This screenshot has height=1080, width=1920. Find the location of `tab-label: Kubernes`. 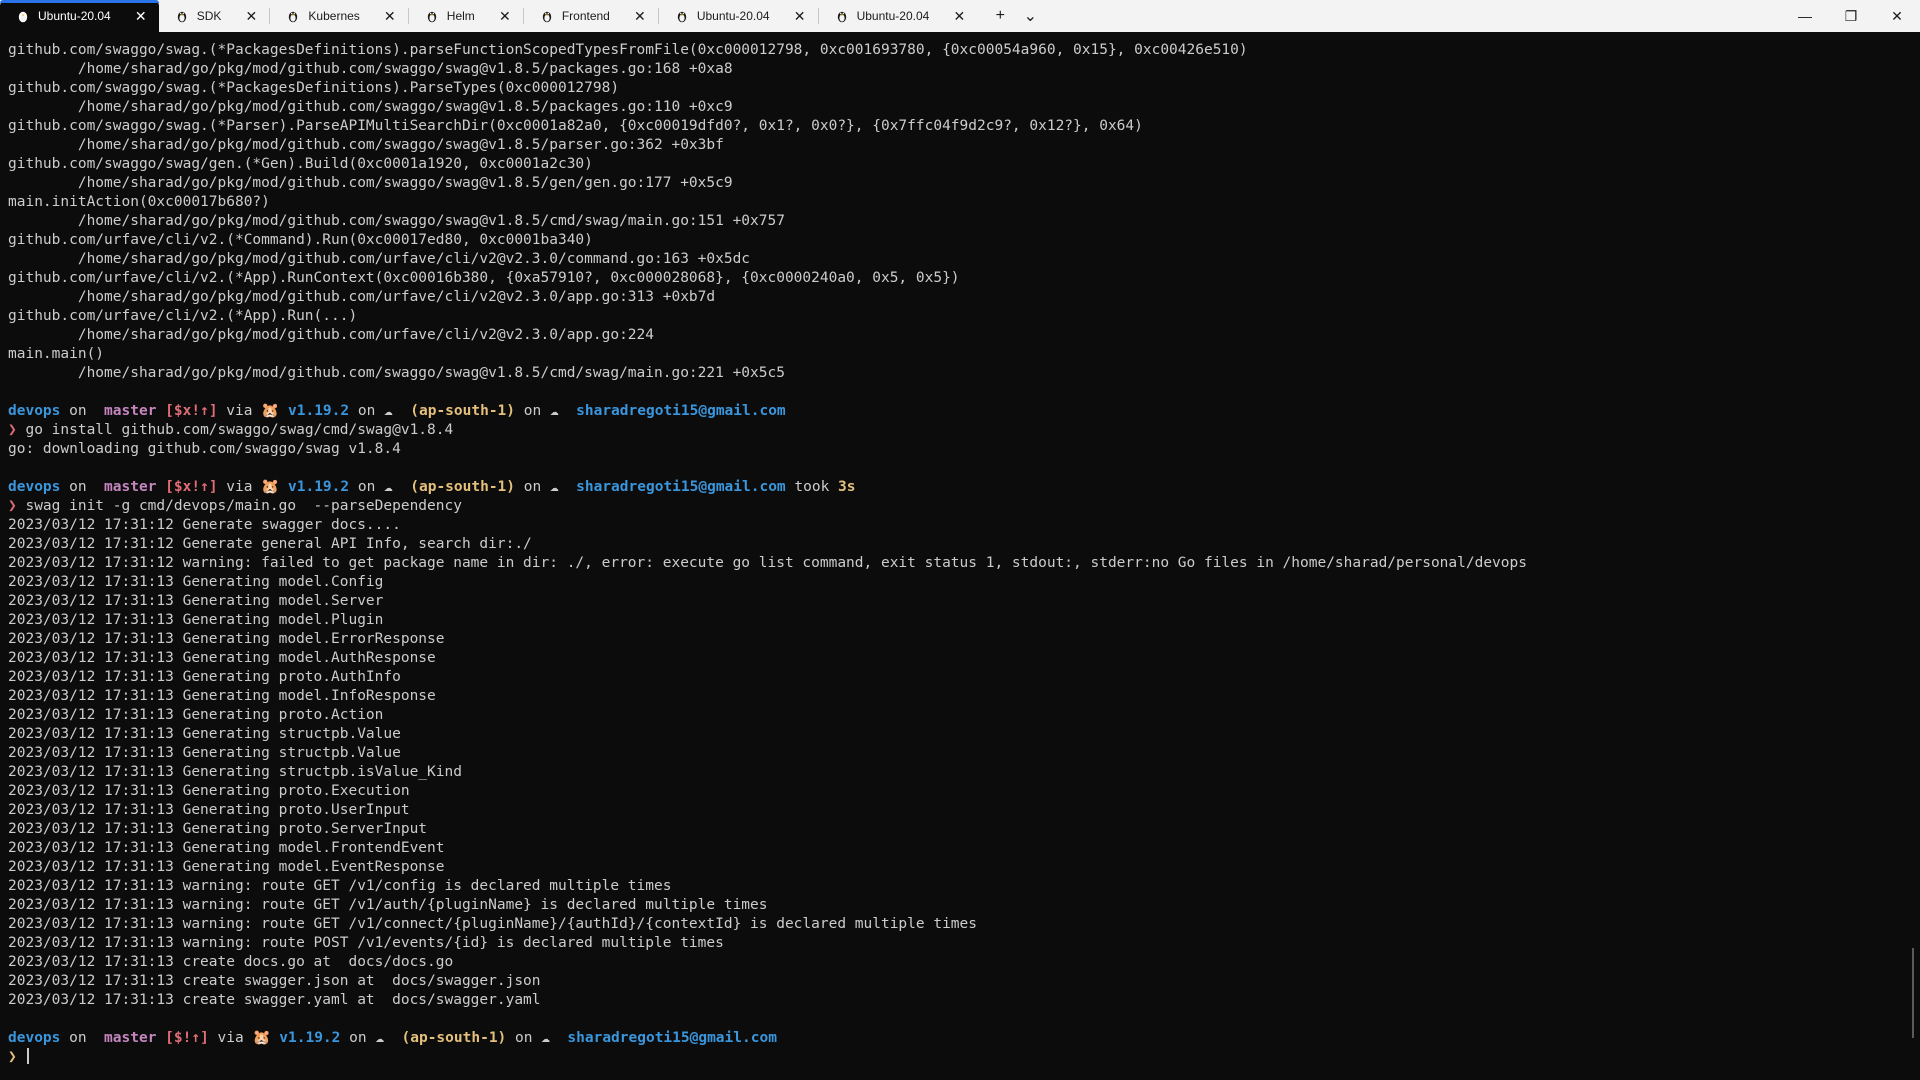

tab-label: Kubernes is located at coordinates (334, 16).